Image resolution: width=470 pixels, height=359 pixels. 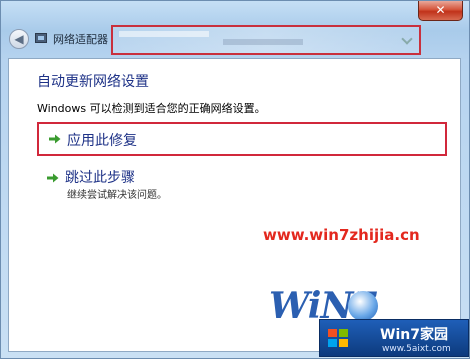 What do you see at coordinates (363, 306) in the screenshot?
I see `windows-orb-icon` at bounding box center [363, 306].